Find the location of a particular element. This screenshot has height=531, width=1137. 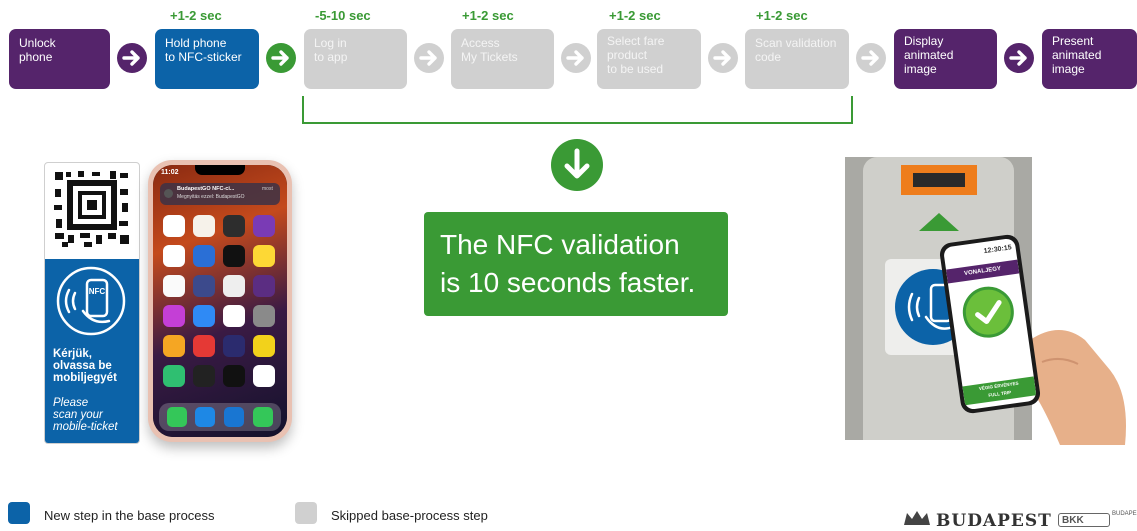

arrow-down-icon is located at coordinates (577, 165).